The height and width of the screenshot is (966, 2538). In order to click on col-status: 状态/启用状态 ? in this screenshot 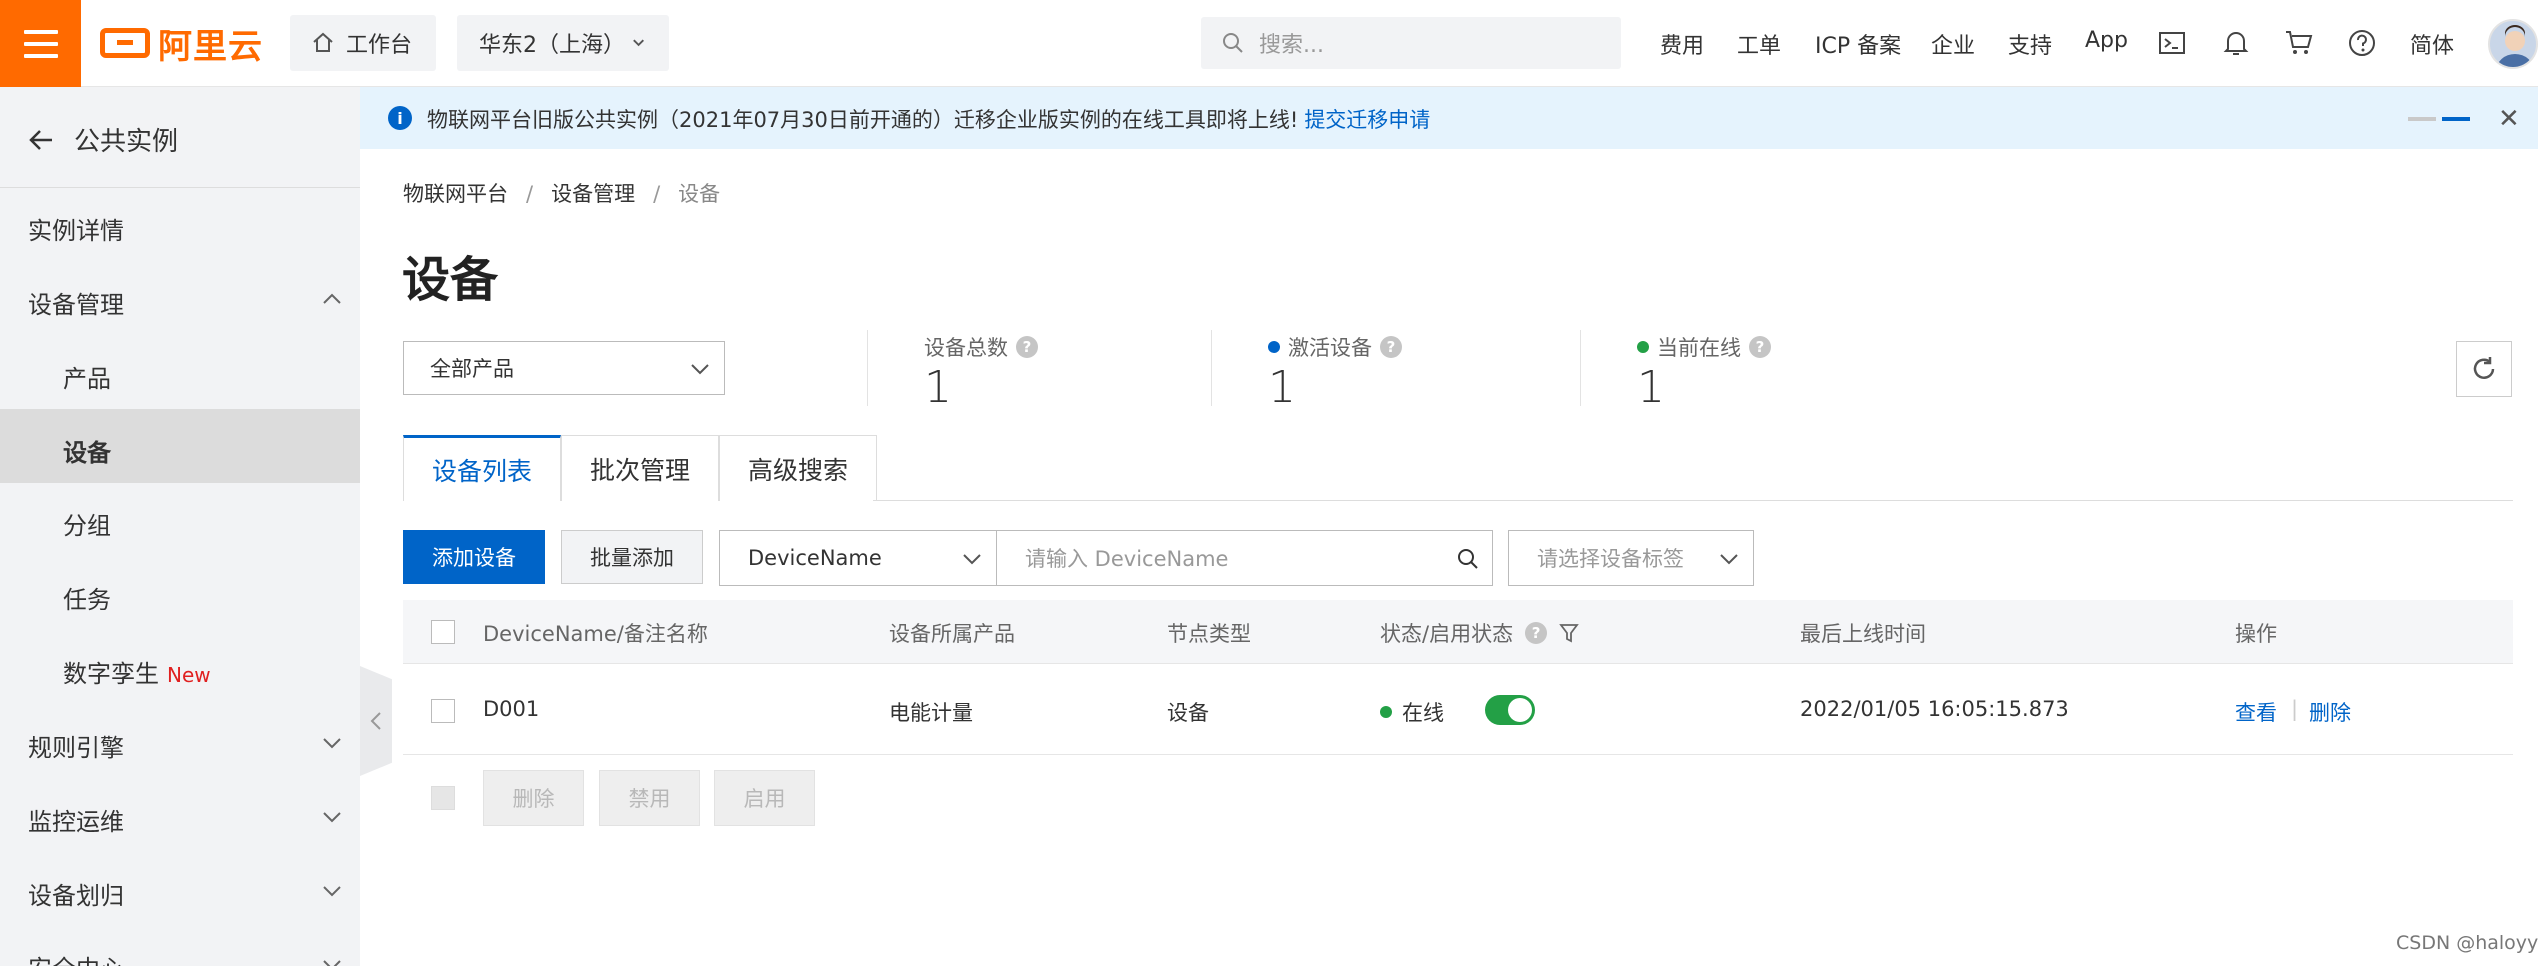, I will do `click(1479, 633)`.